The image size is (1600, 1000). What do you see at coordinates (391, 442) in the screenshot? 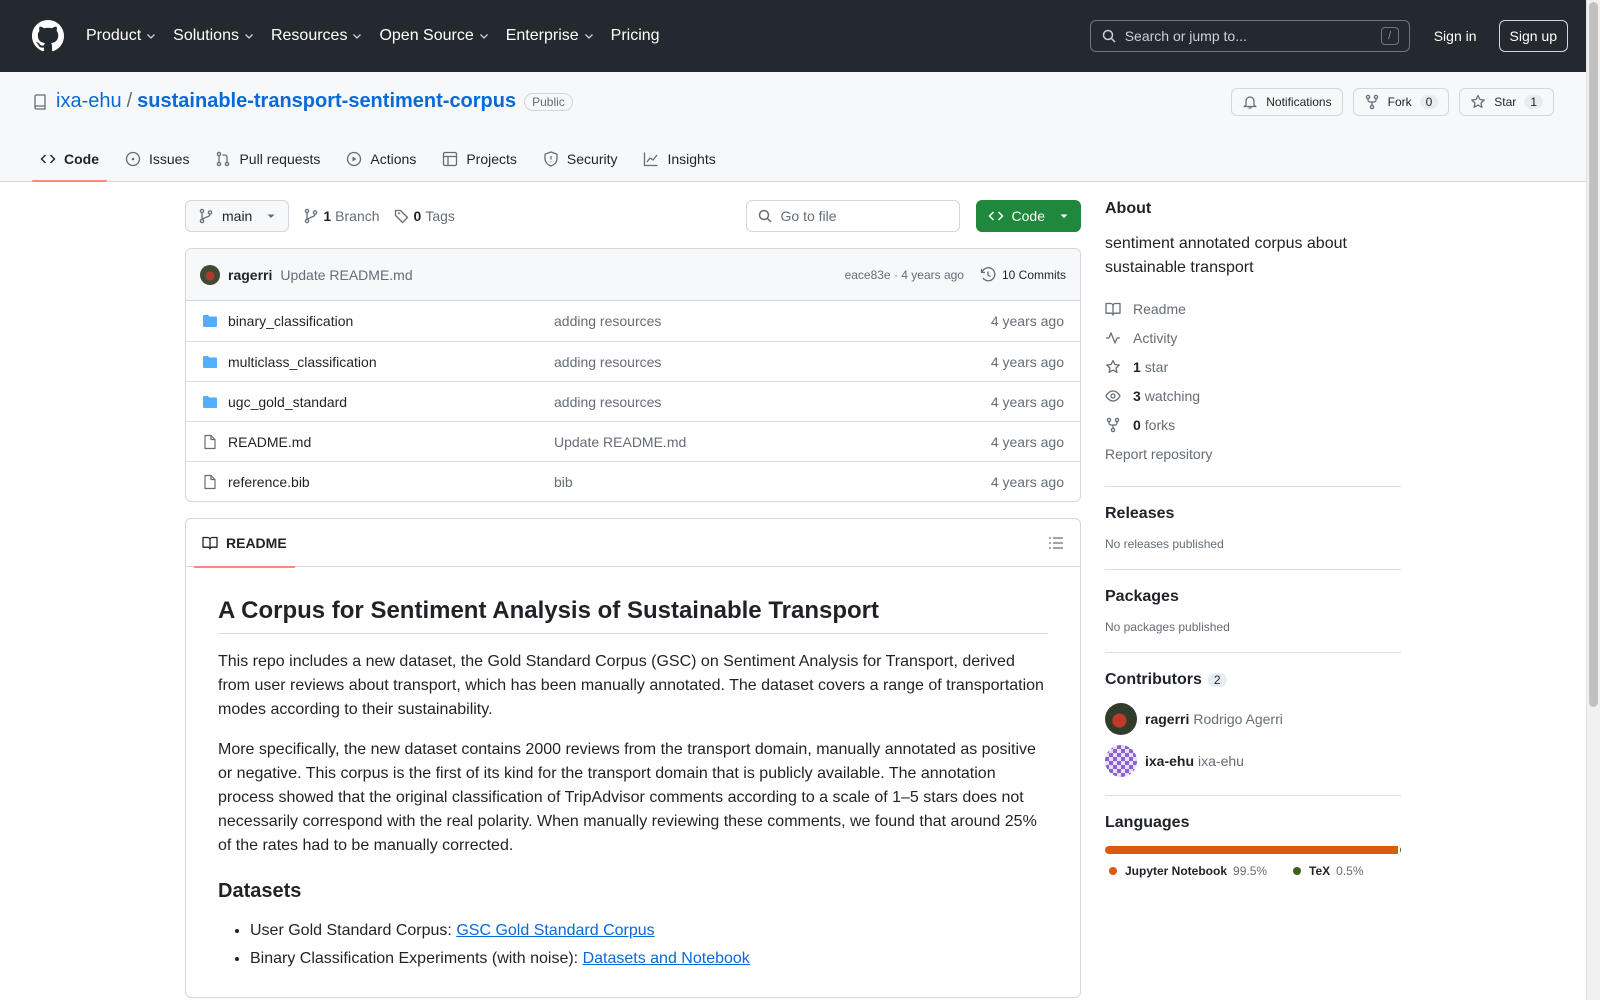
I see `file-name-link: README.md` at bounding box center [391, 442].